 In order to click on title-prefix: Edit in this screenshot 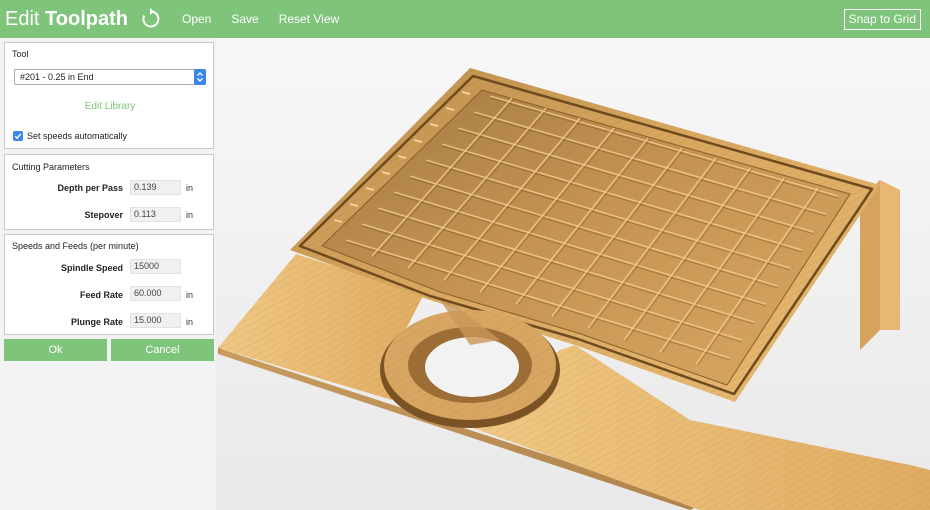, I will do `click(22, 18)`.